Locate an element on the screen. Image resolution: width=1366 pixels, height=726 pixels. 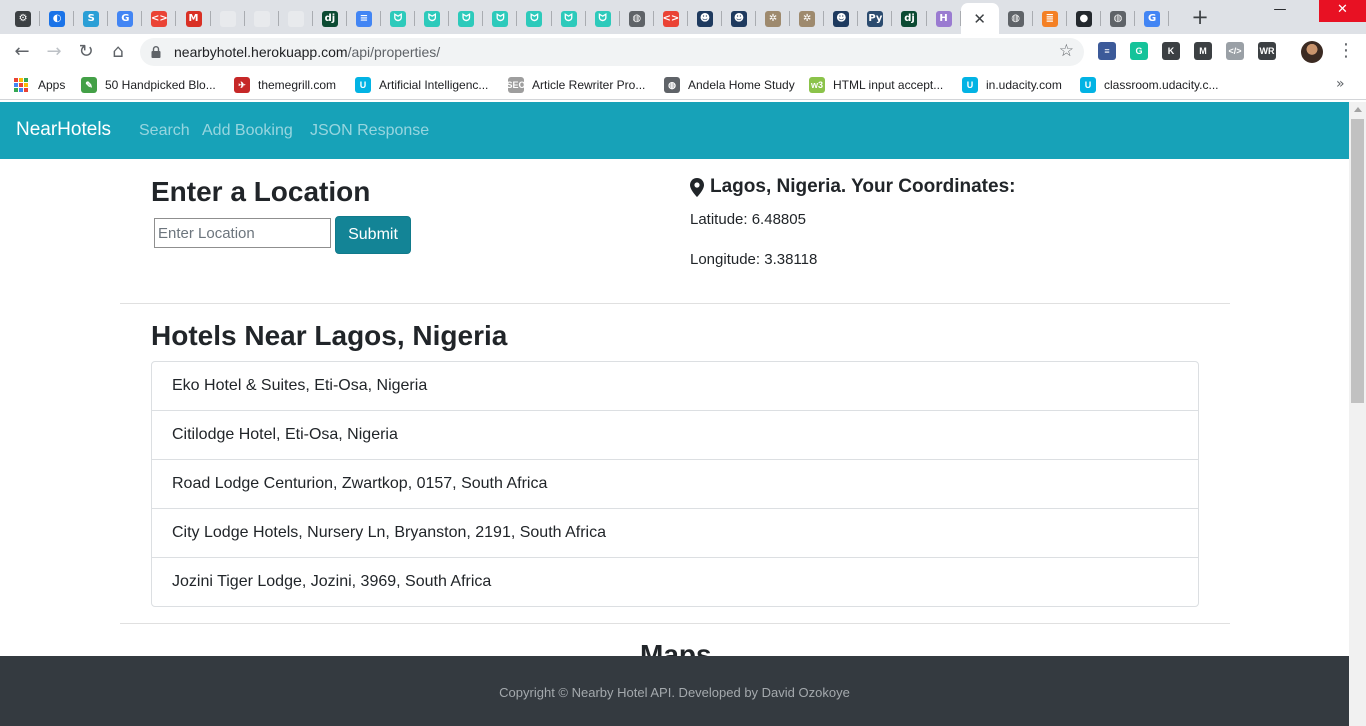
tab-python-favicon-icon: Py is located at coordinates (875, 18).